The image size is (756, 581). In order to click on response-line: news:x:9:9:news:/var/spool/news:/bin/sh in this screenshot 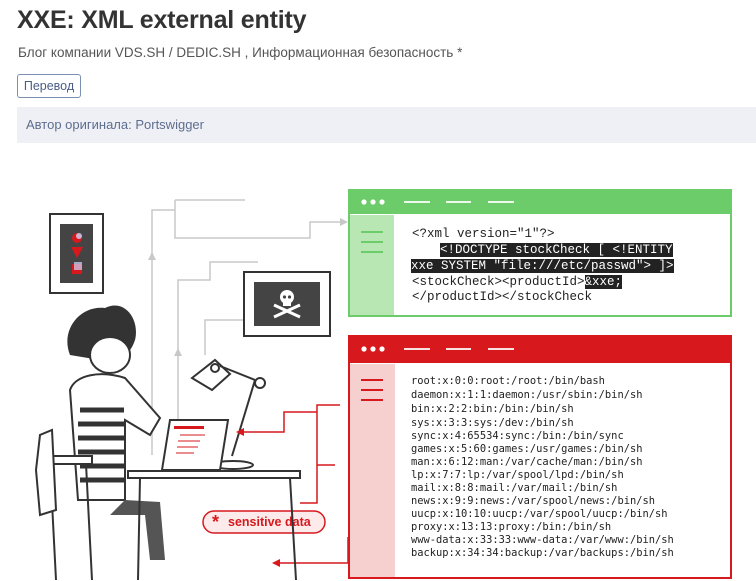, I will do `click(533, 501)`.